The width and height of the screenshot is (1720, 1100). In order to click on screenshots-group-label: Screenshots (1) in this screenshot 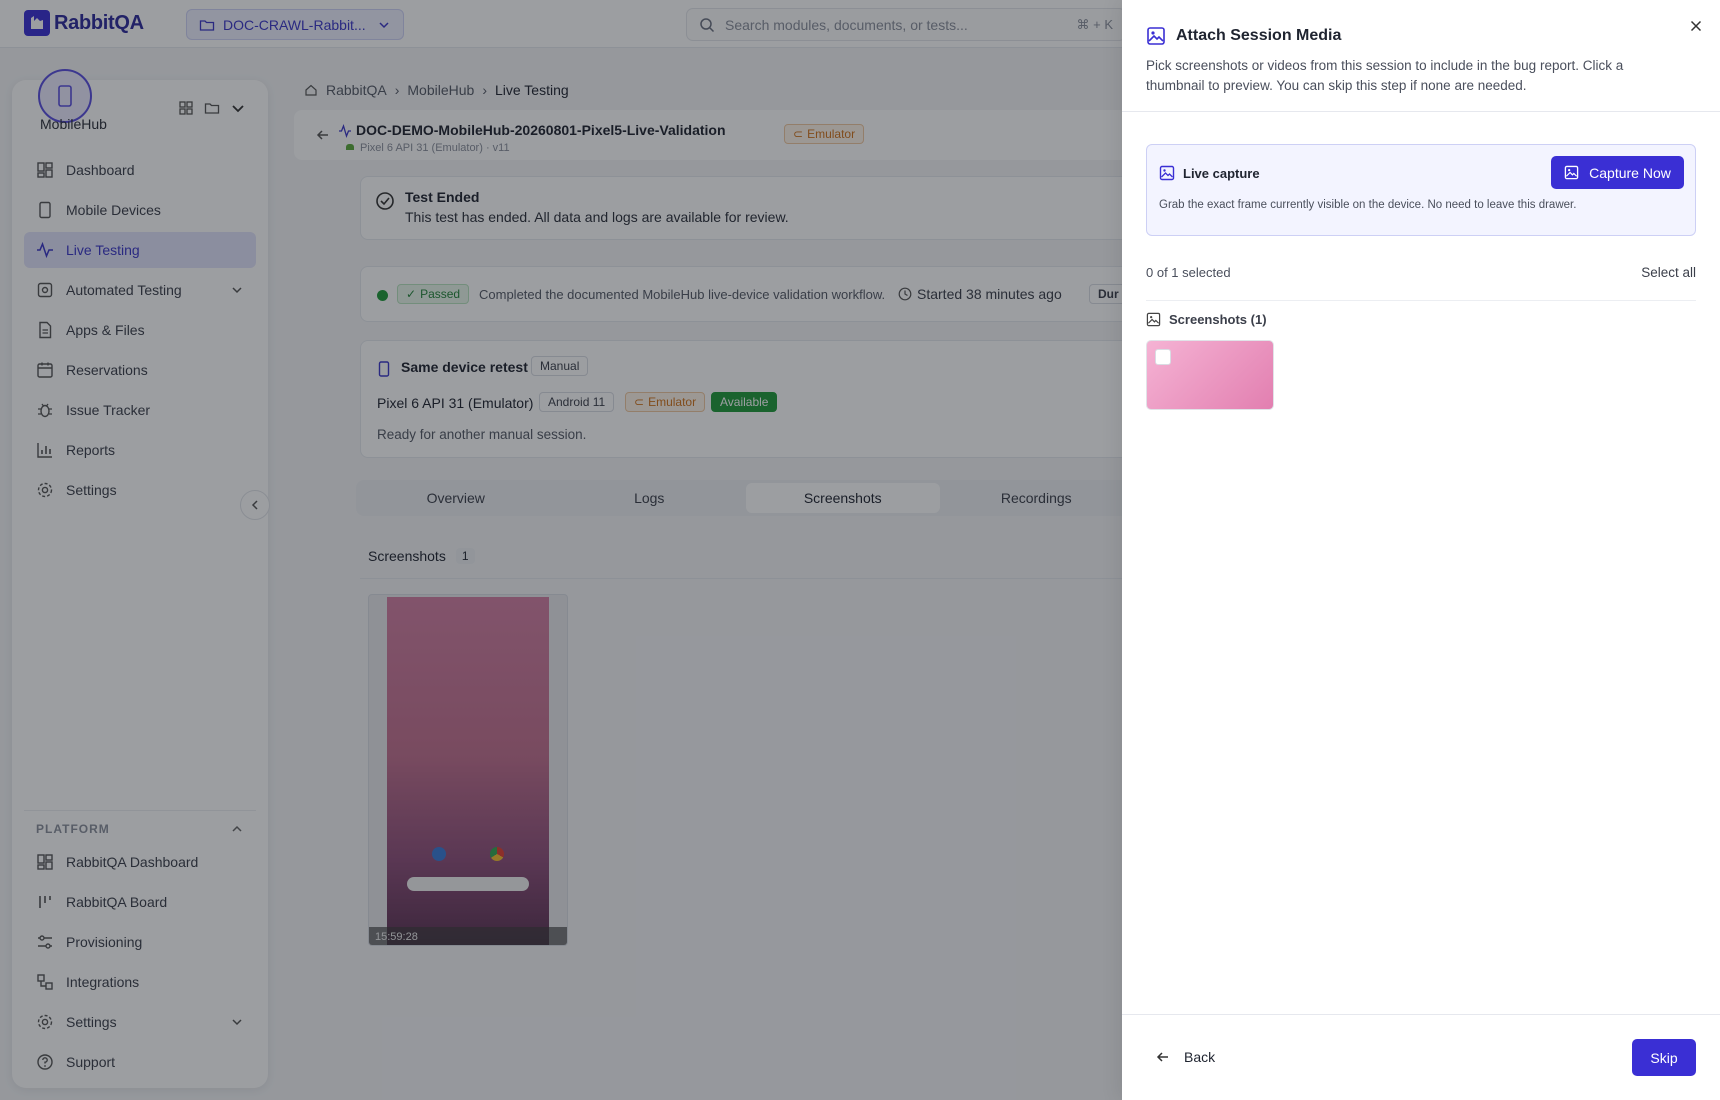, I will do `click(1218, 319)`.